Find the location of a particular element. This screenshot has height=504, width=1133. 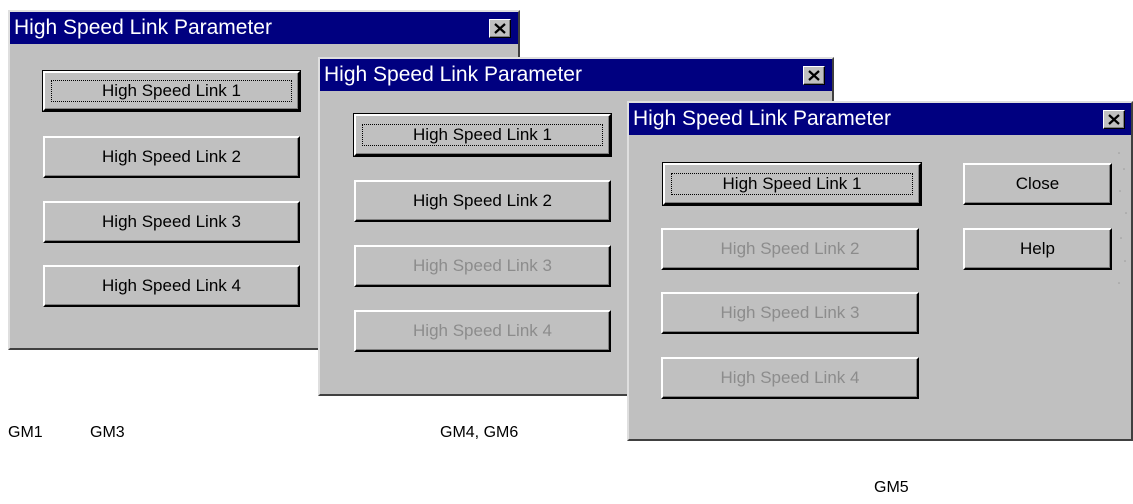

scan-noise-decoration is located at coordinates (1122, 218).